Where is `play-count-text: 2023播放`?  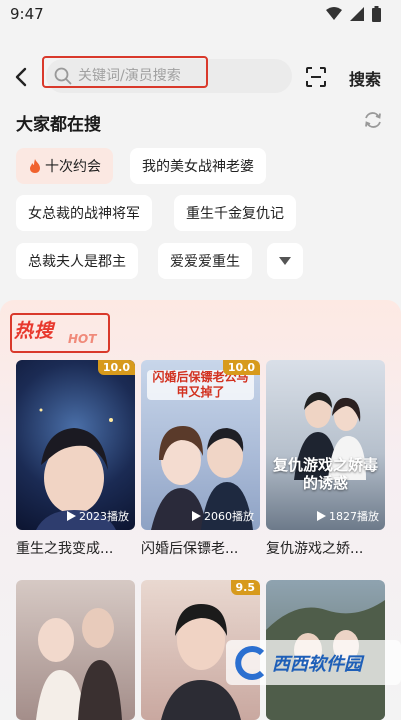
play-count-text: 2023播放 is located at coordinates (104, 516).